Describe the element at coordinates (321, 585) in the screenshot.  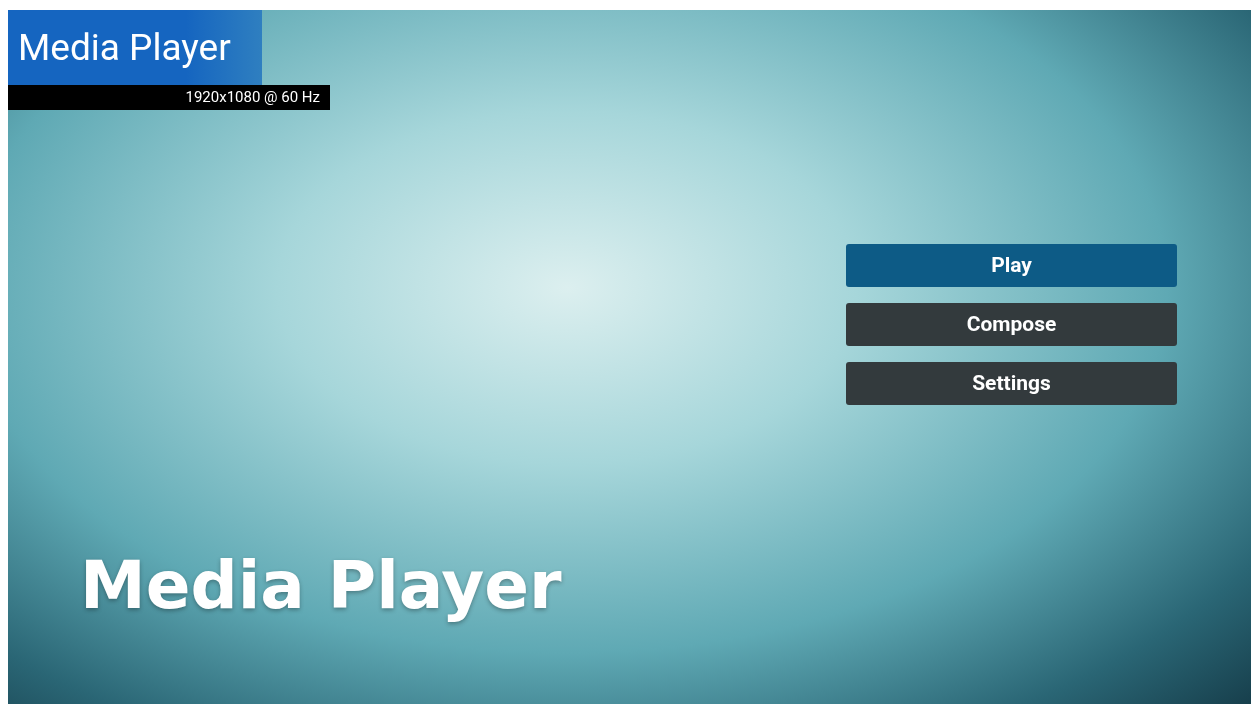
I see `banner-title: Media Player` at that location.